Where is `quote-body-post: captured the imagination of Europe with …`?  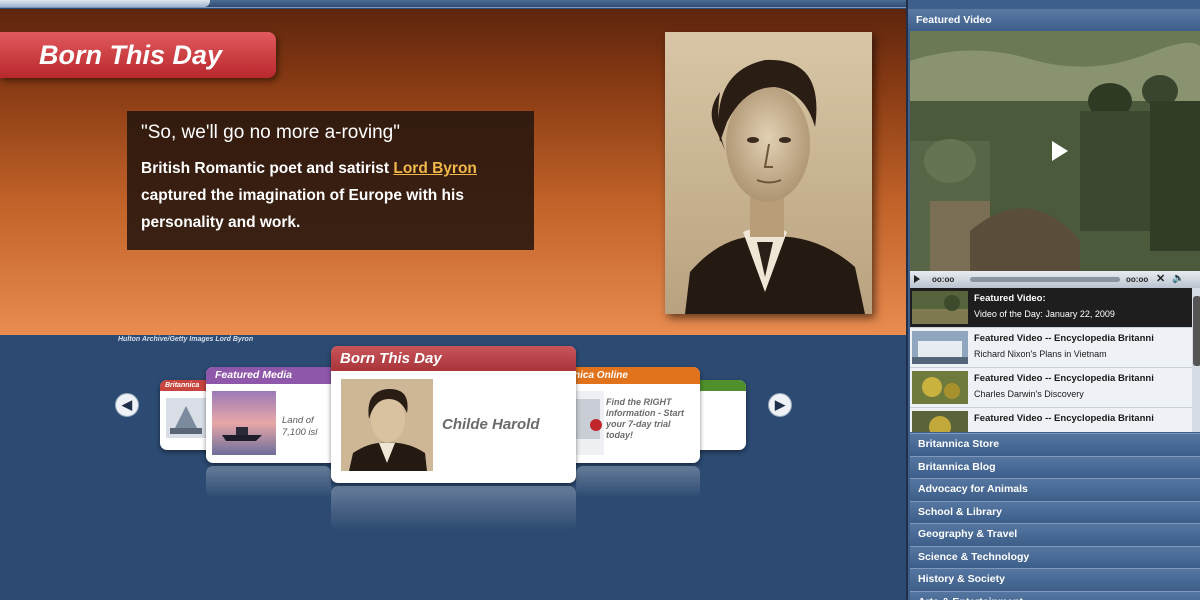 quote-body-post: captured the imagination of Europe with … is located at coordinates (302, 209).